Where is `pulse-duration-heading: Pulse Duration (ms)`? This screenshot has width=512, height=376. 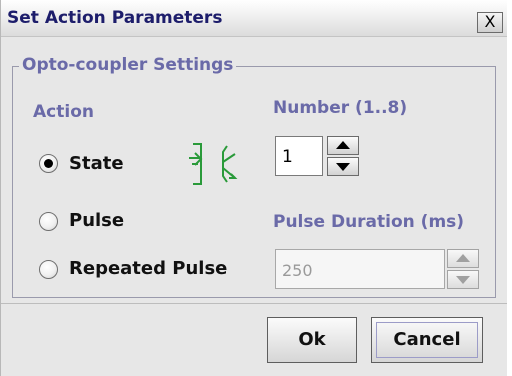
pulse-duration-heading: Pulse Duration (ms) is located at coordinates (369, 222).